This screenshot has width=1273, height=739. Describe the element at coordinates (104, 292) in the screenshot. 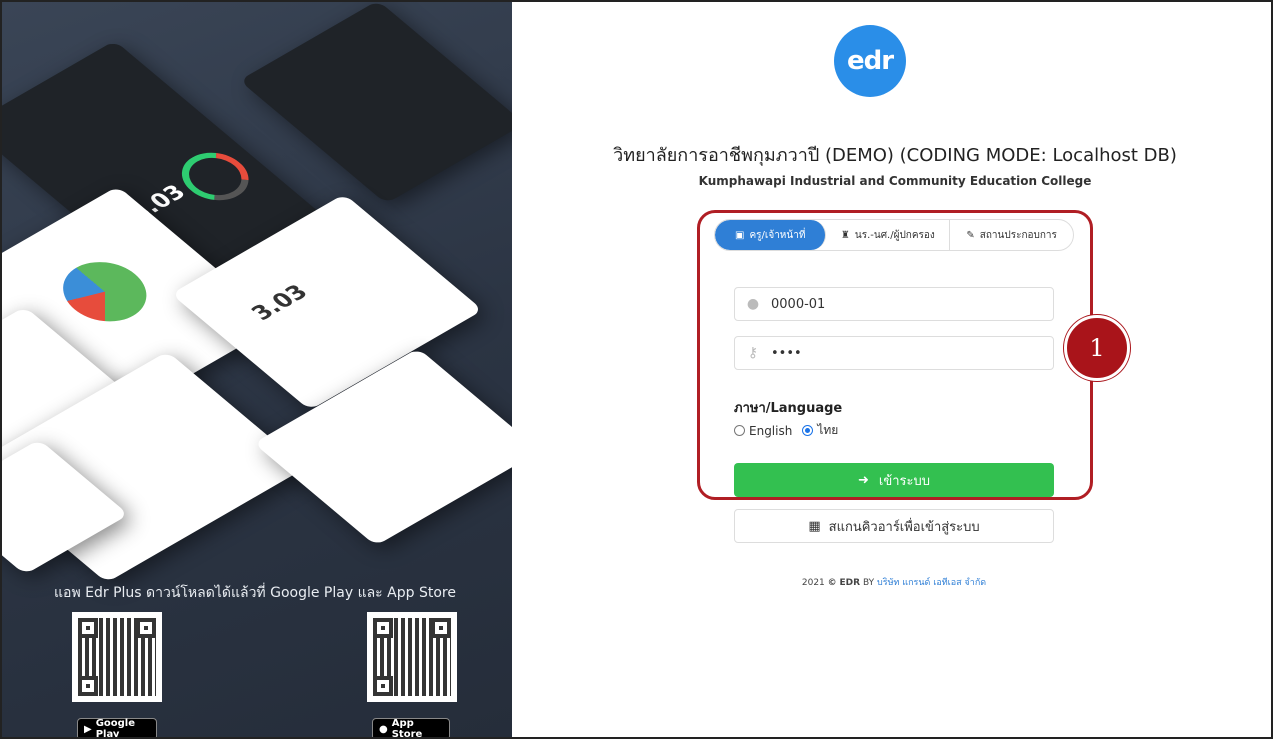

I see `pie-chart` at that location.